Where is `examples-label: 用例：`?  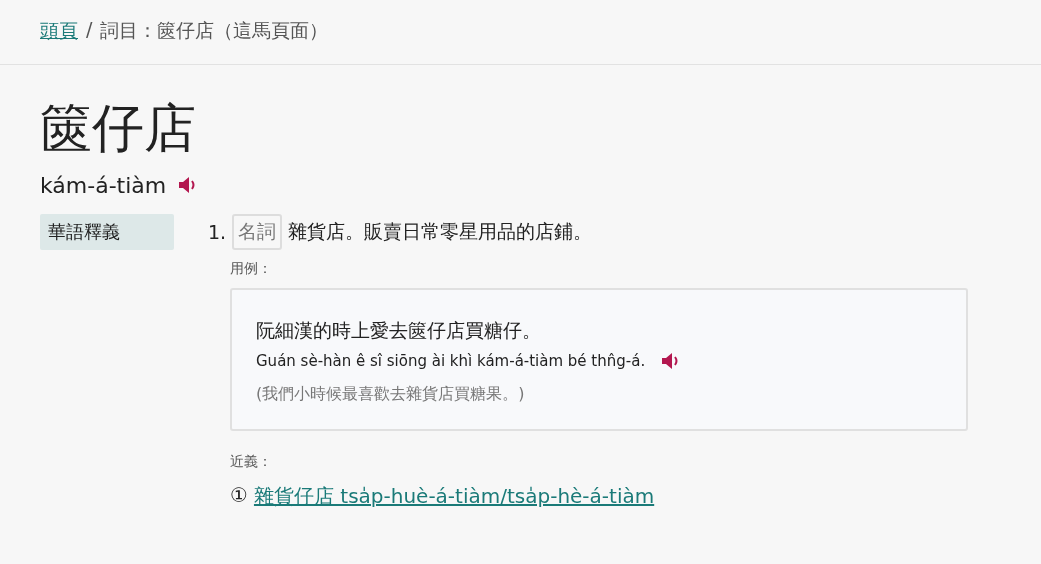 examples-label: 用例： is located at coordinates (251, 268).